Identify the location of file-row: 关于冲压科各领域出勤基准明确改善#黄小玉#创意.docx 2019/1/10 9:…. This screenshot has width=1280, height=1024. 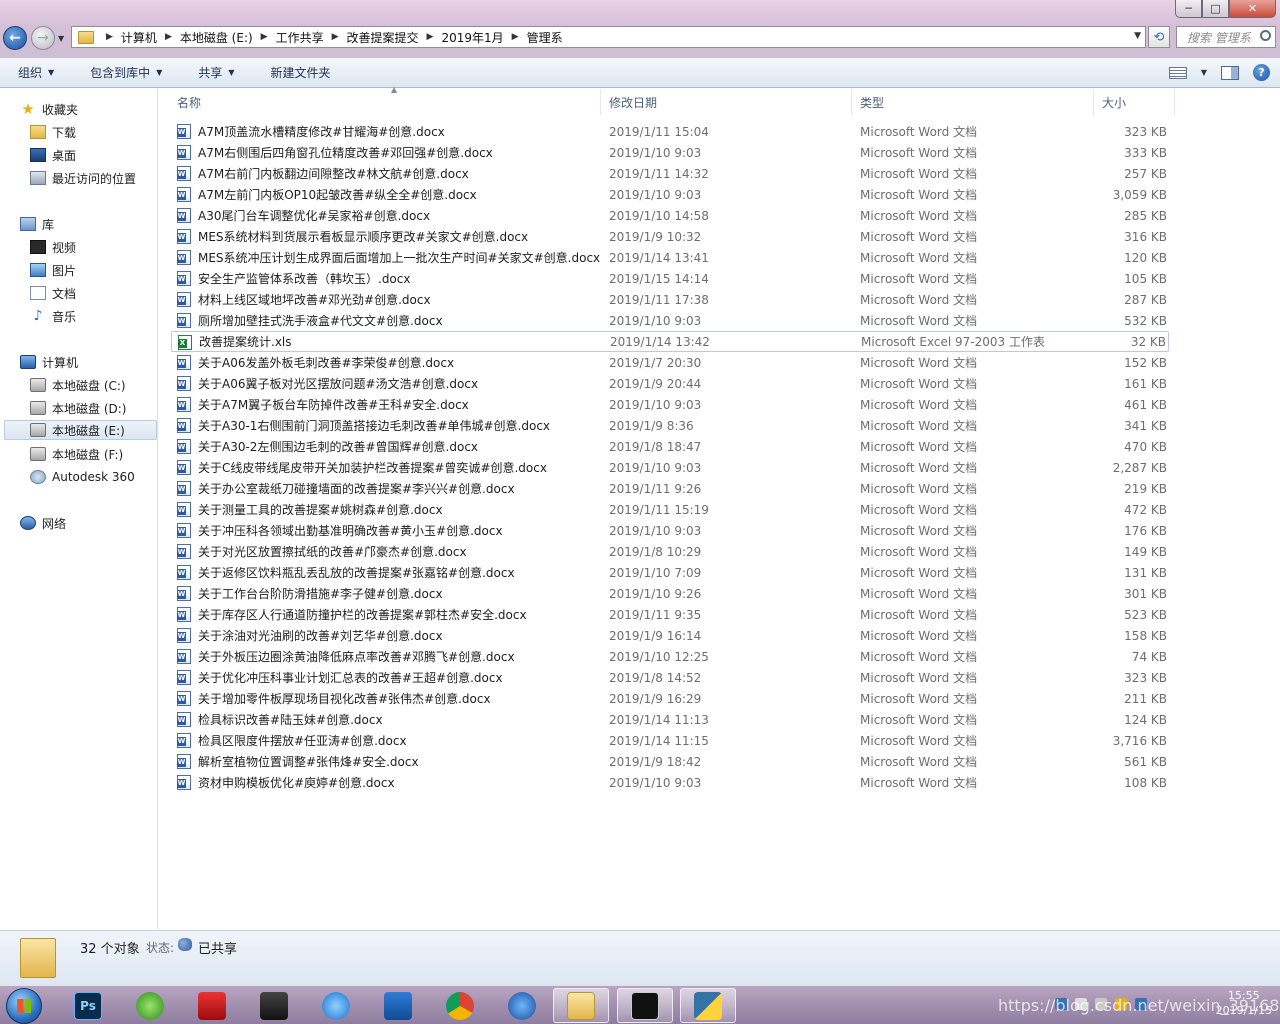
(670, 530).